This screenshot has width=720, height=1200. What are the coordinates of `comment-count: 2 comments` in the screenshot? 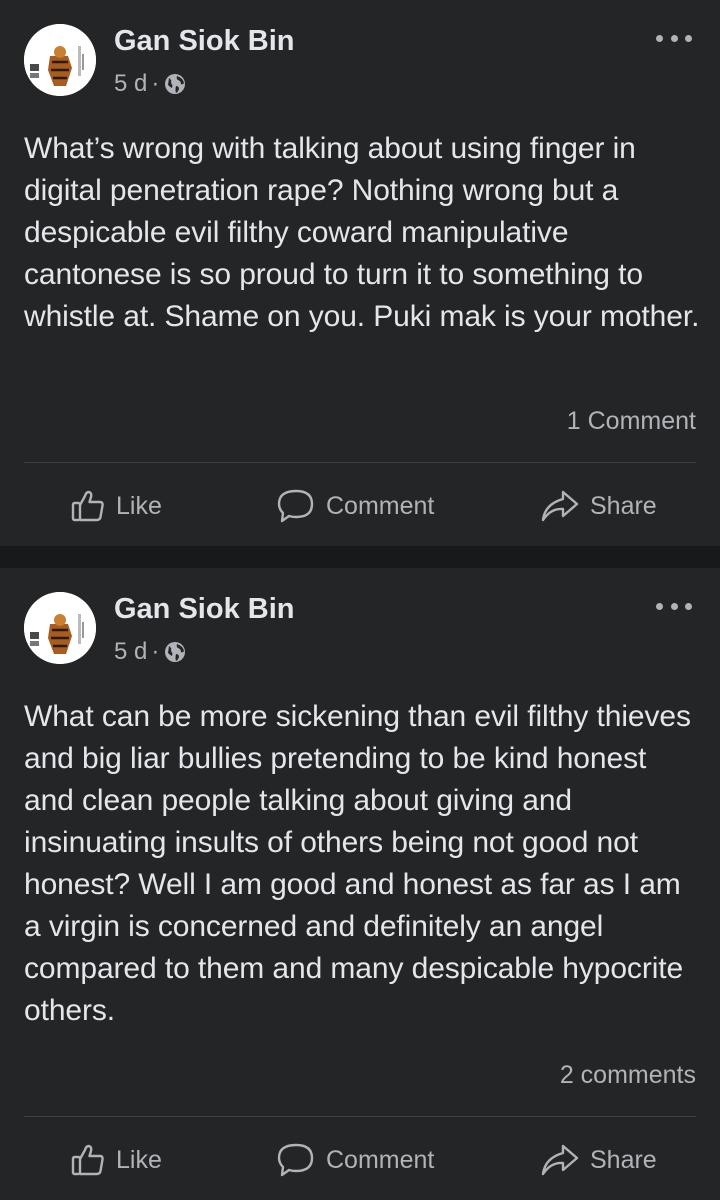 It's located at (628, 1075).